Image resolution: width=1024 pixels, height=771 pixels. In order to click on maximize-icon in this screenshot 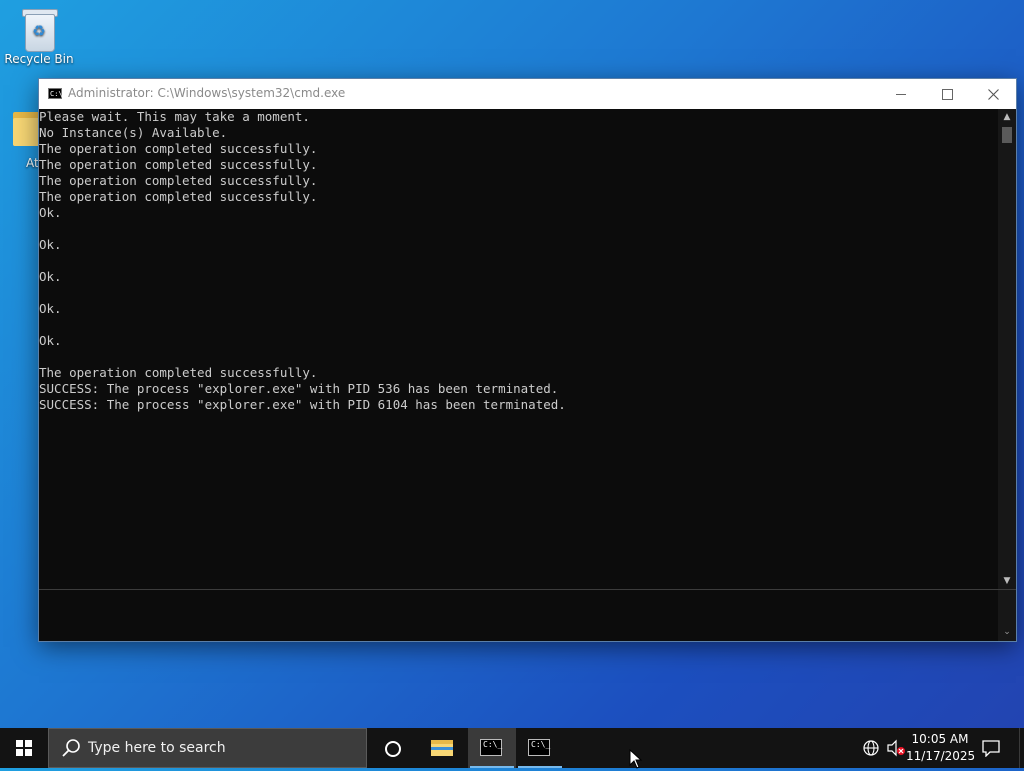, I will do `click(947, 94)`.